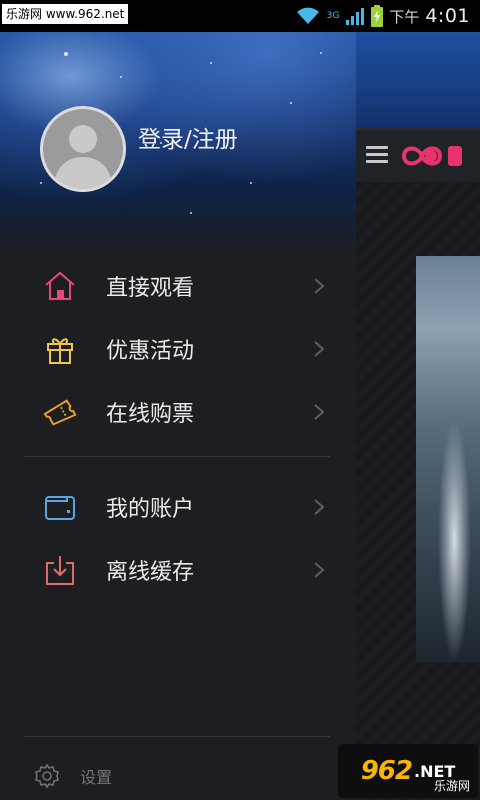 Image resolution: width=480 pixels, height=800 pixels. I want to click on menu-icon, so click(377, 155).